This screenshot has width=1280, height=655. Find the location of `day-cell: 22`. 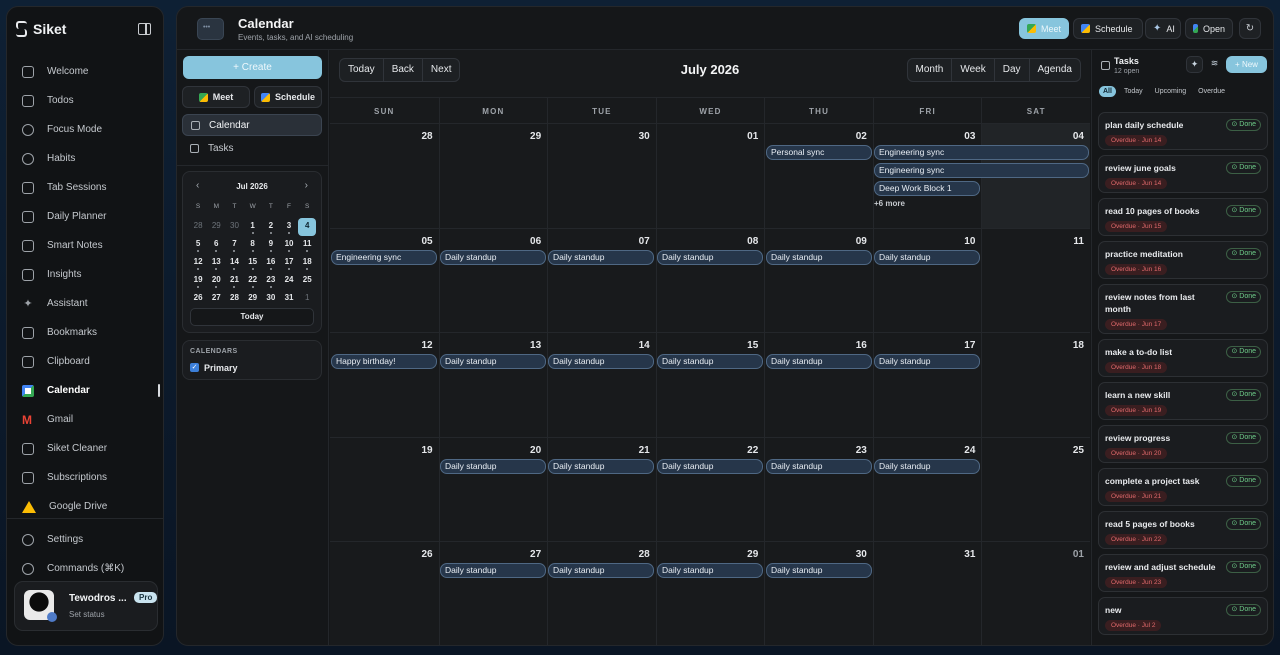

day-cell: 22 is located at coordinates (710, 489).